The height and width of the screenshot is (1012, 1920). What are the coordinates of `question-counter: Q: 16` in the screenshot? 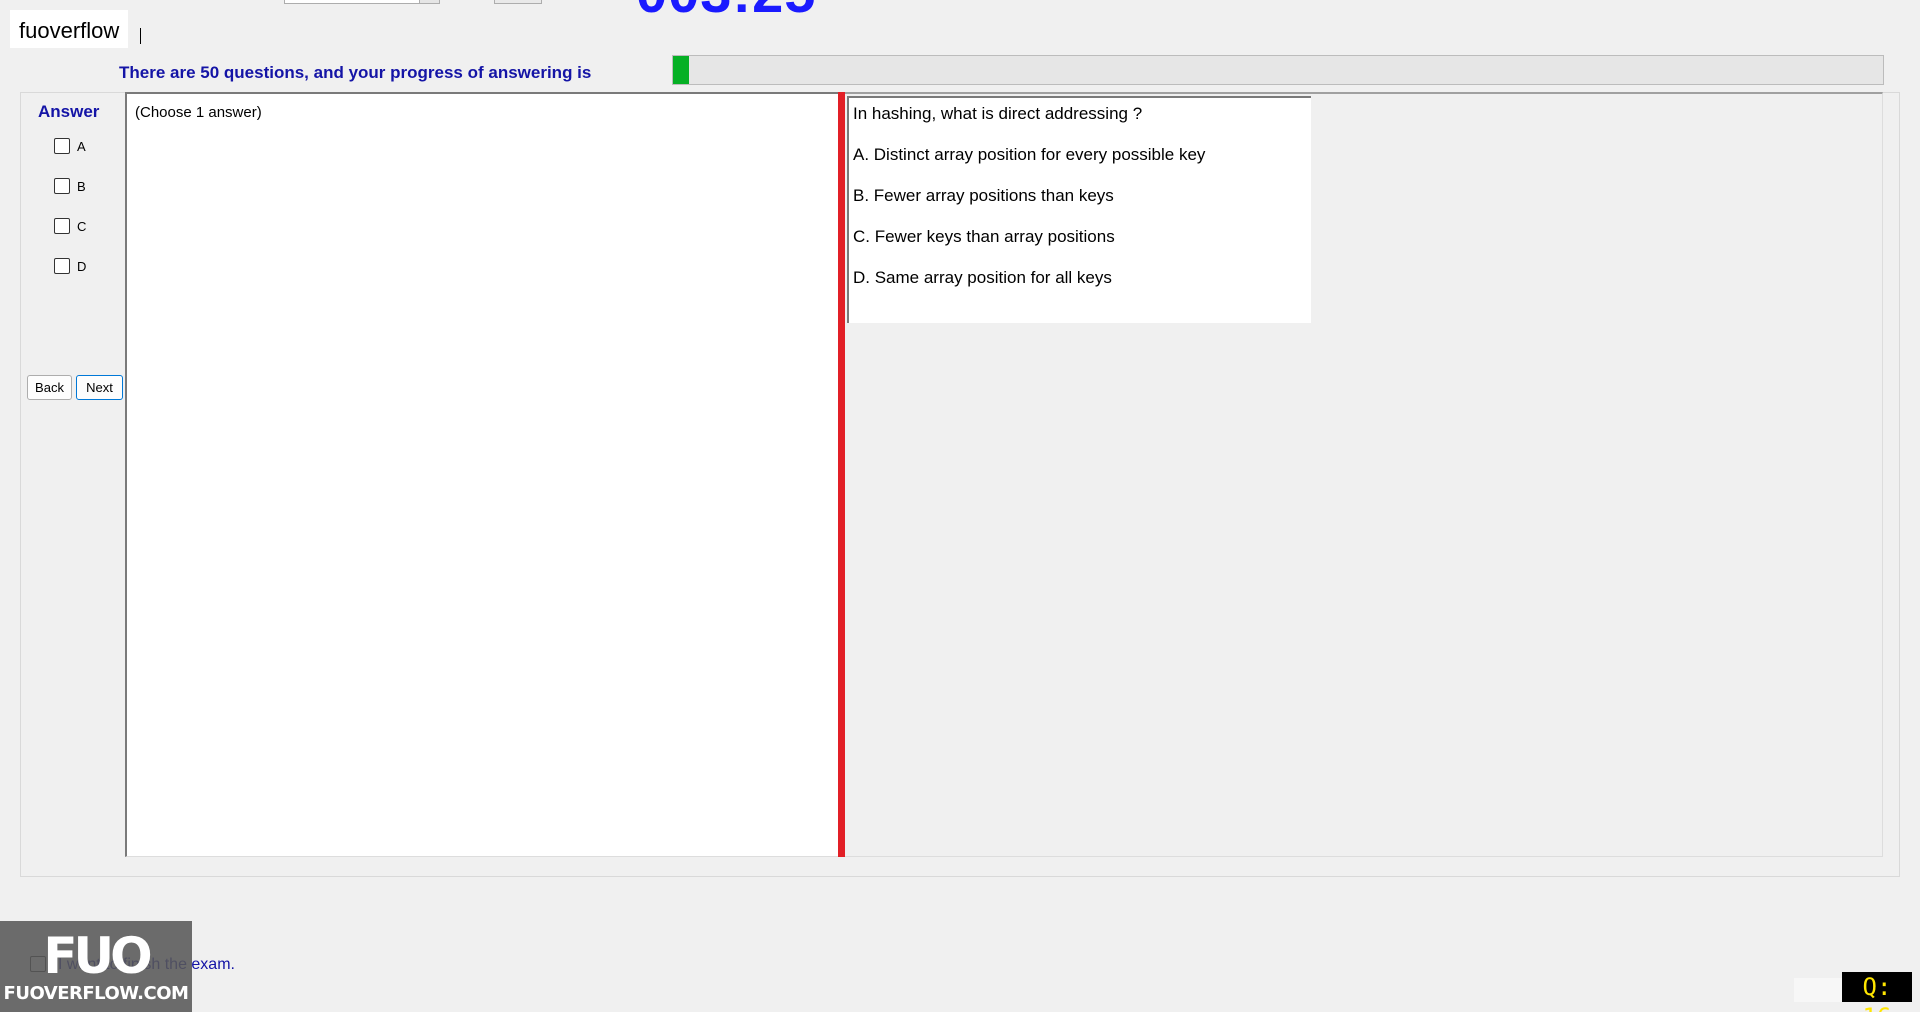 It's located at (1877, 992).